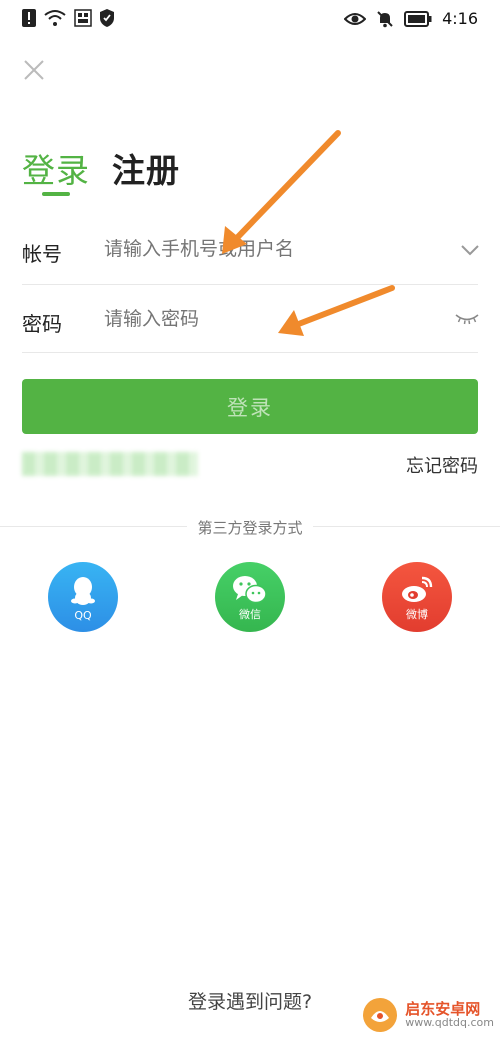 The width and height of the screenshot is (500, 1038). What do you see at coordinates (336, 310) in the screenshot?
I see `arrow-to-password-field` at bounding box center [336, 310].